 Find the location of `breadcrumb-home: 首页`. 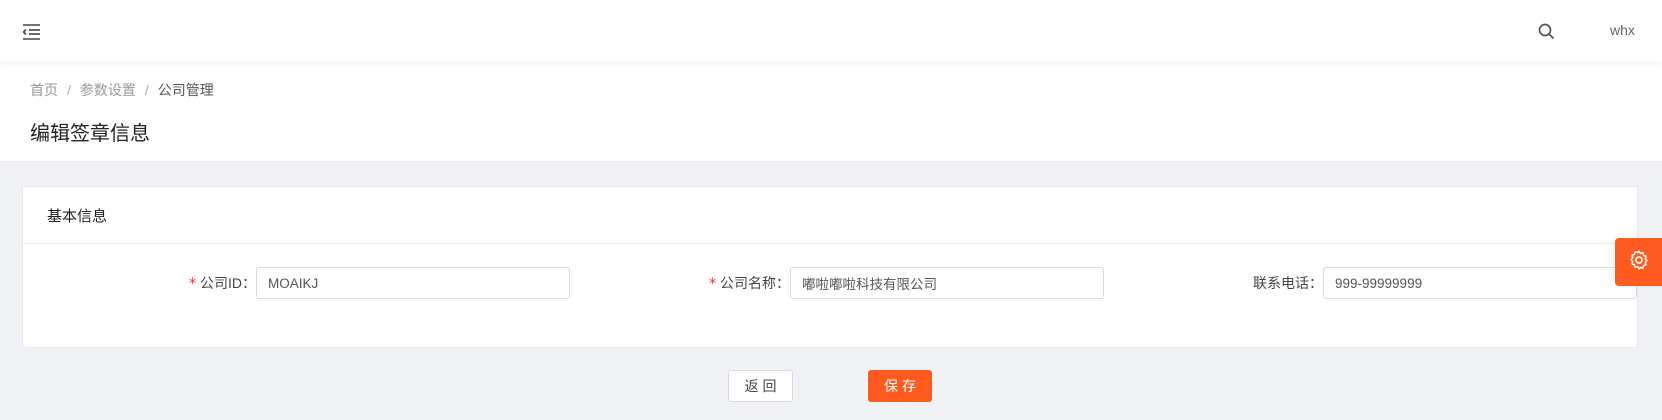

breadcrumb-home: 首页 is located at coordinates (44, 90).